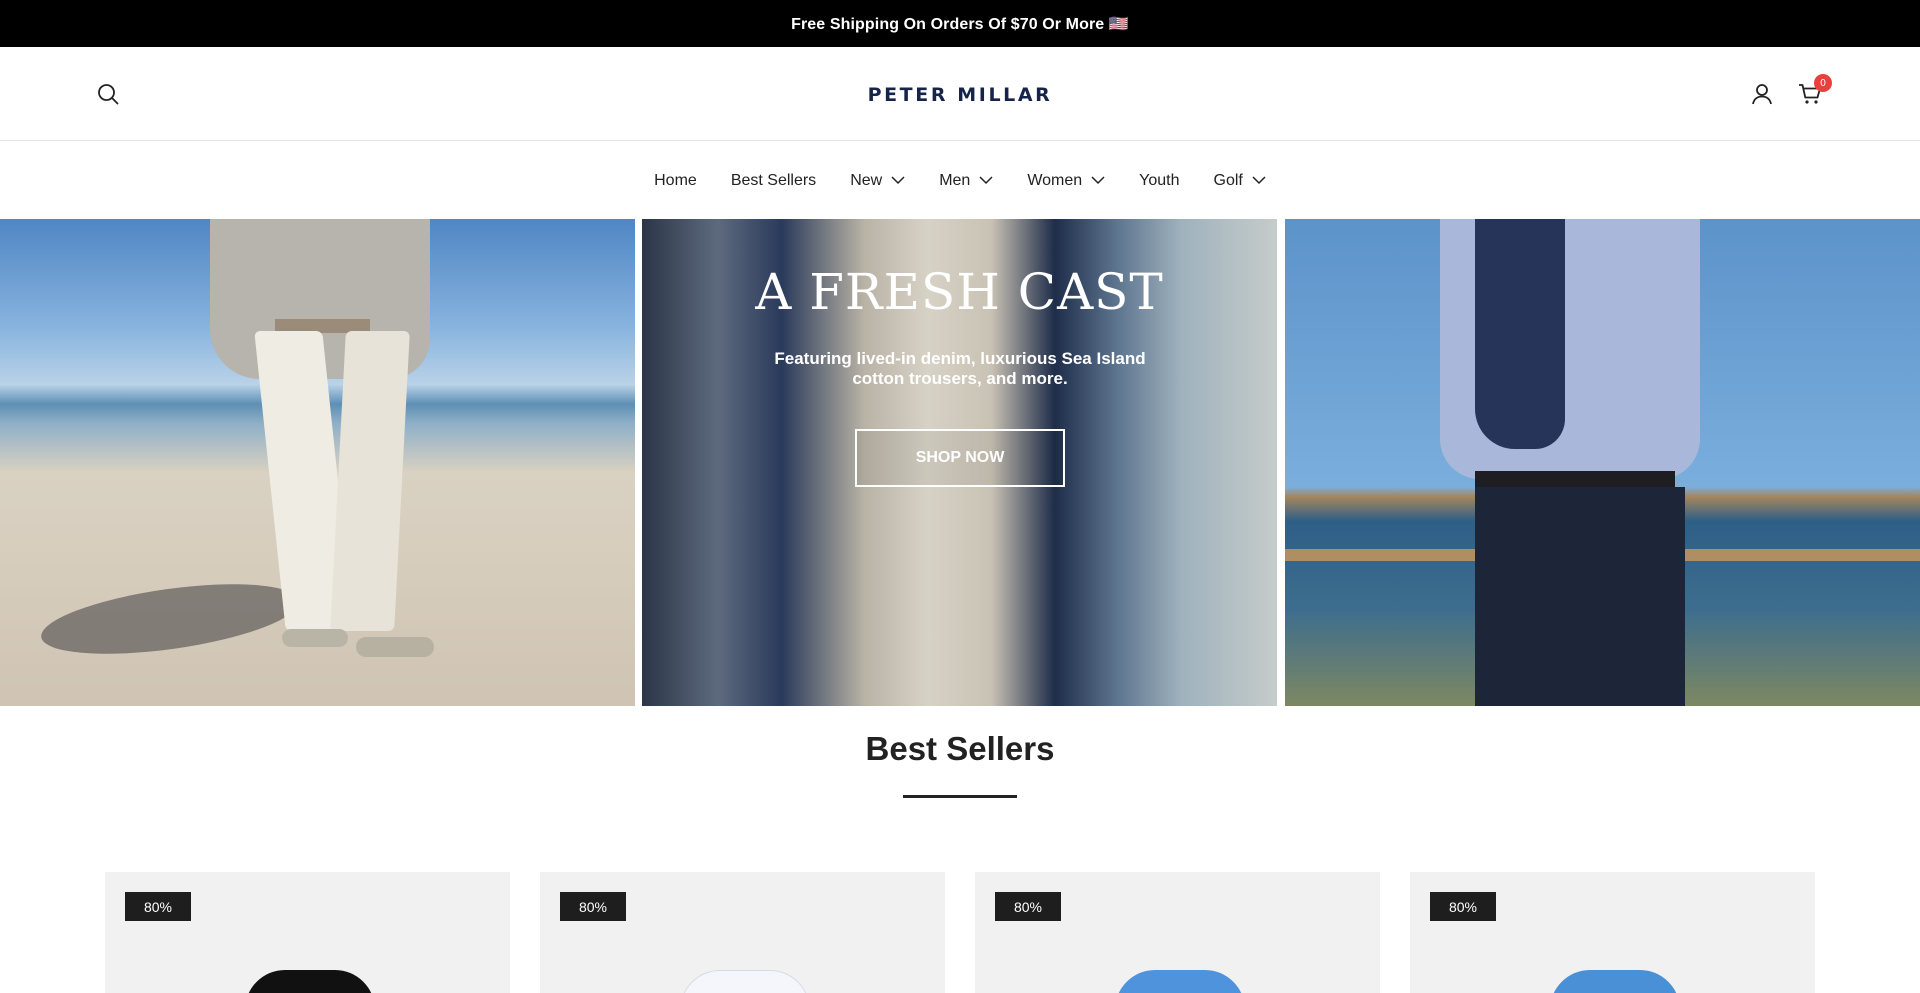 The height and width of the screenshot is (993, 1920). What do you see at coordinates (1240, 181) in the screenshot?
I see `nav-item-golf: Golf` at bounding box center [1240, 181].